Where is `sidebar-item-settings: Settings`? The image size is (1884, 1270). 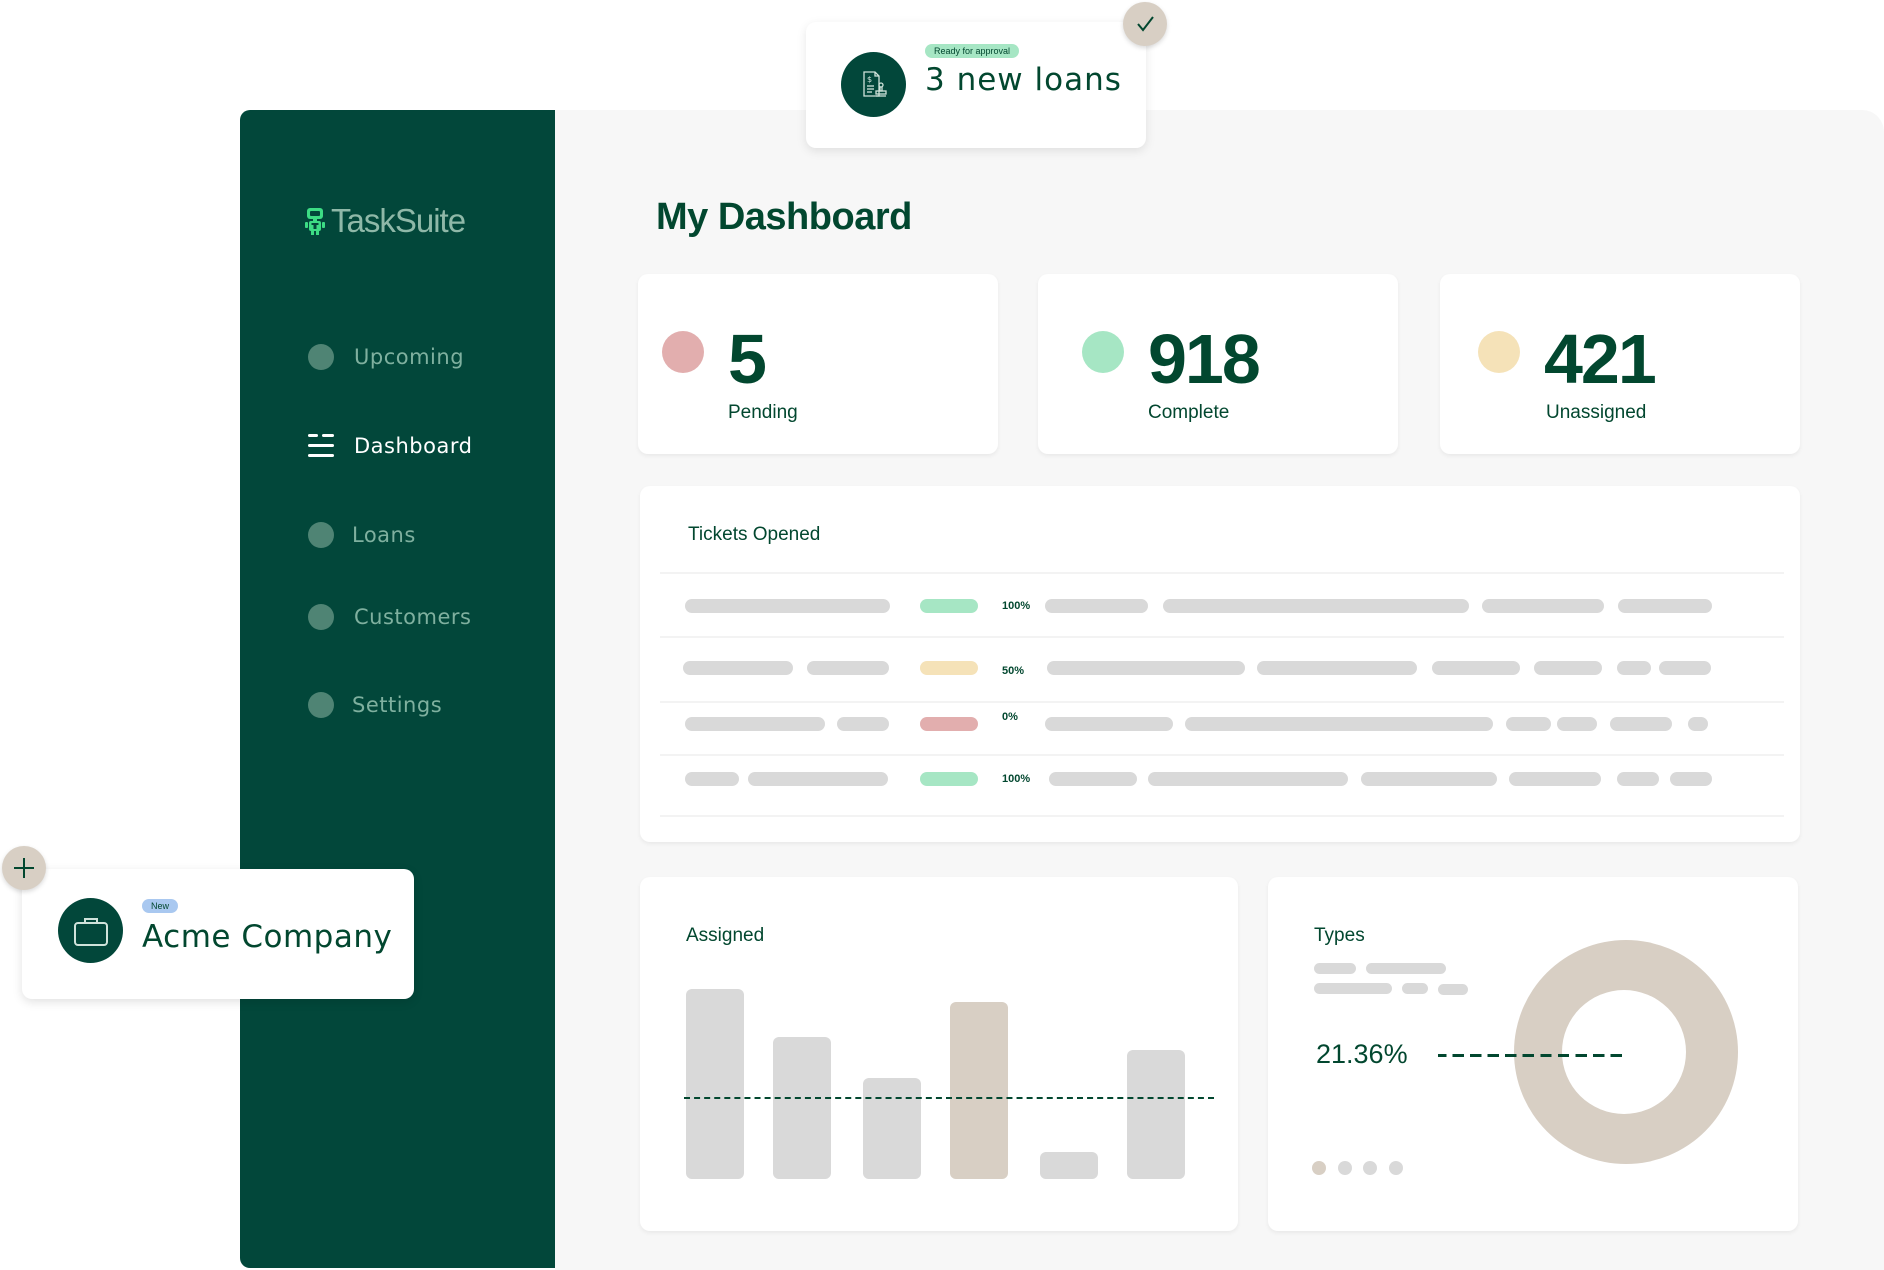 sidebar-item-settings: Settings is located at coordinates (375, 705).